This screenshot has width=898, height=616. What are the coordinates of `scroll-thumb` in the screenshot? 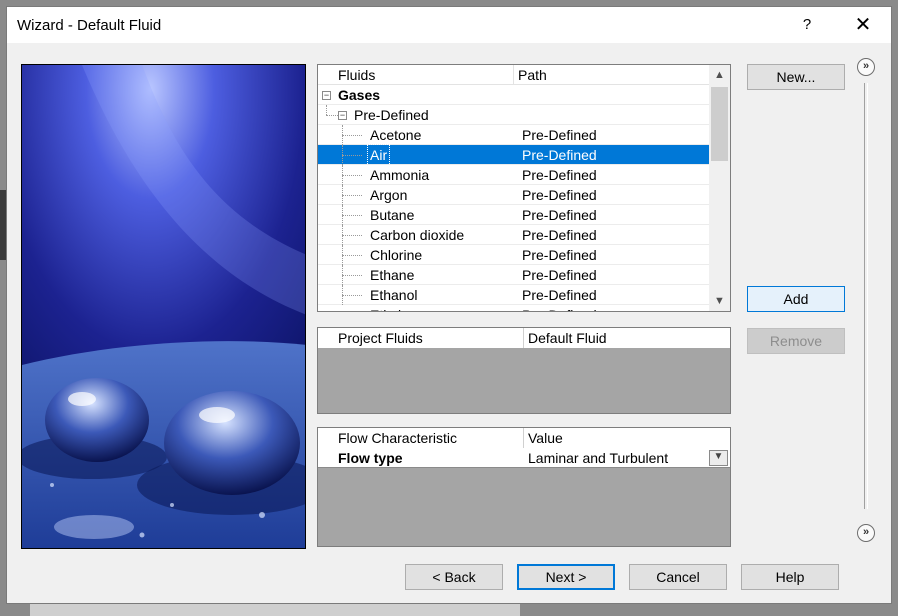 It's located at (719, 124).